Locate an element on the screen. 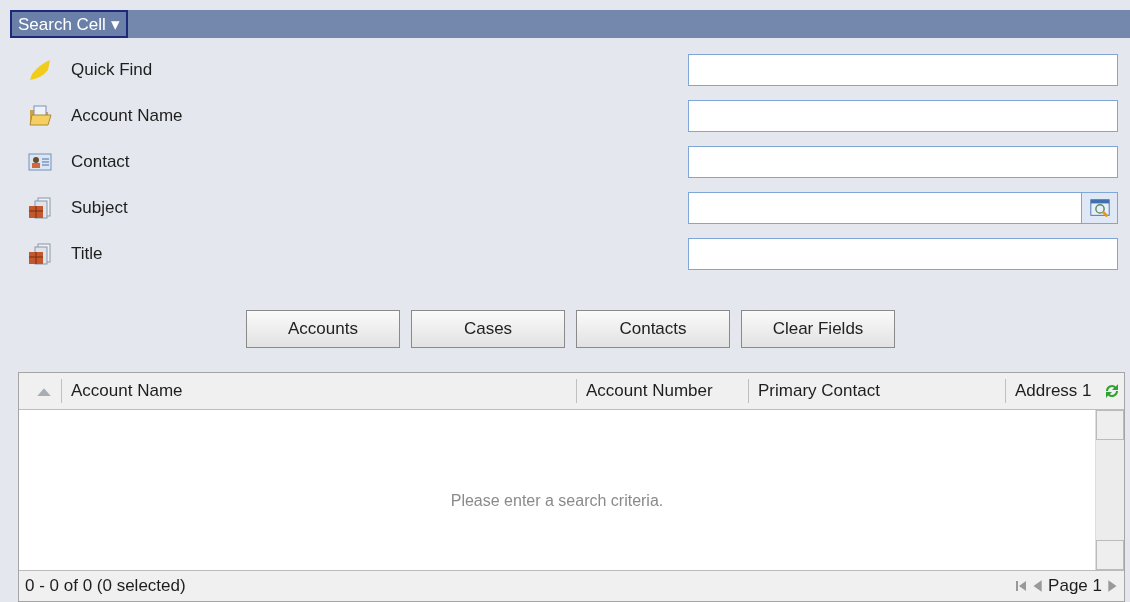 This screenshot has width=1130, height=602. lookup-field is located at coordinates (903, 208).